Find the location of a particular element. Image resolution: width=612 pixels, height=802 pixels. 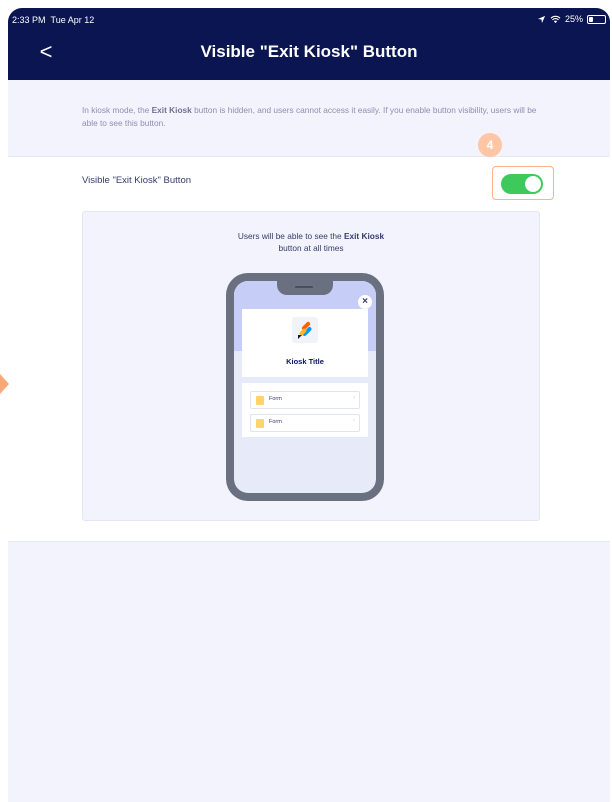

phone-notch is located at coordinates (305, 288).